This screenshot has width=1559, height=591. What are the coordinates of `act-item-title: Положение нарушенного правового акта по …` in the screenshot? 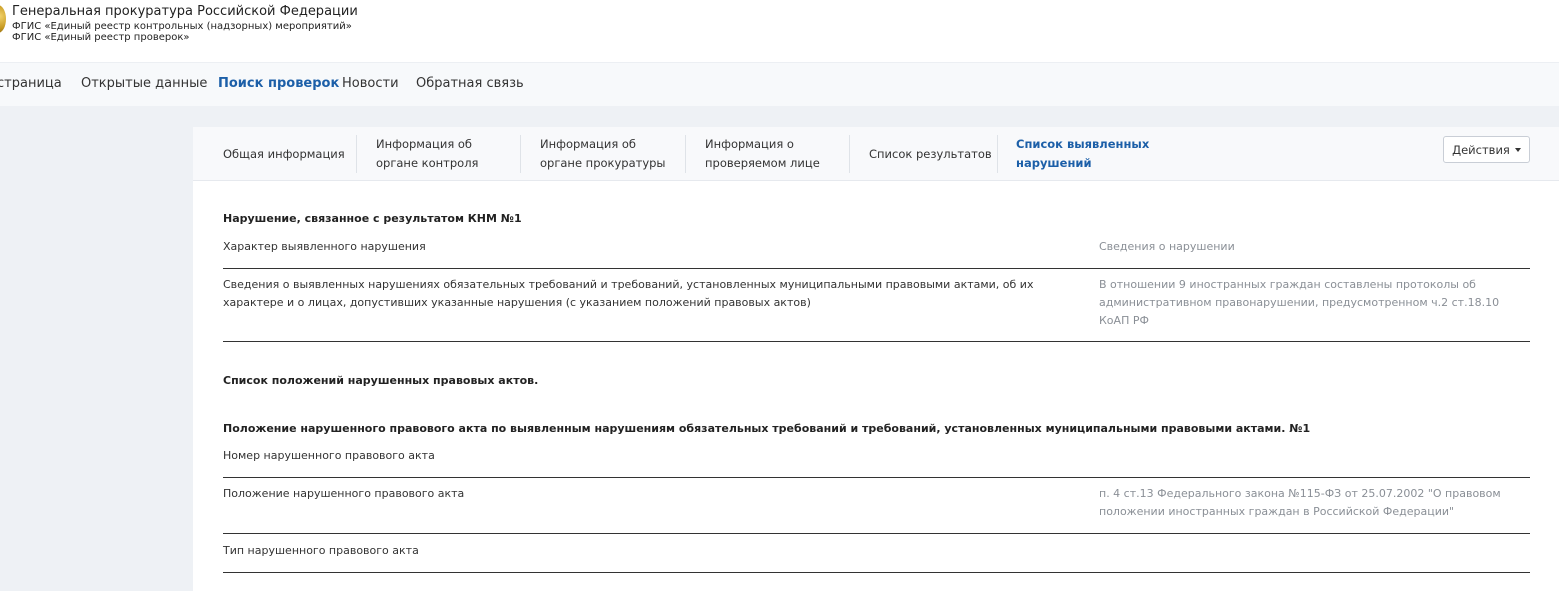 It's located at (767, 428).